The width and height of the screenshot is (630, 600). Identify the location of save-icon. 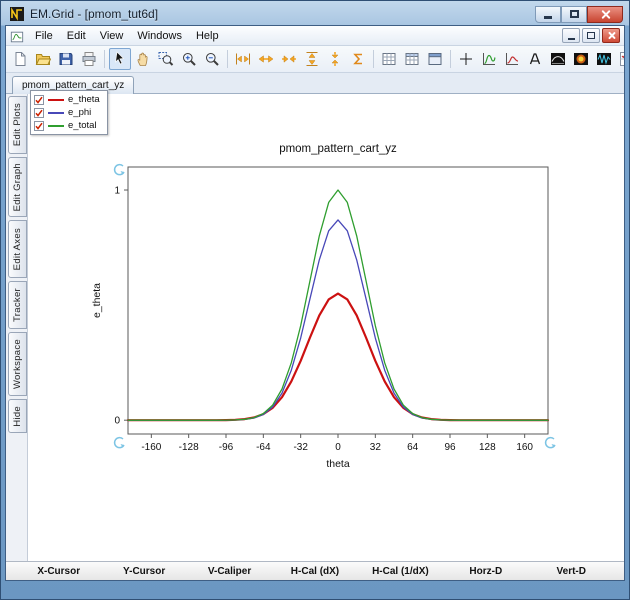
(66, 59).